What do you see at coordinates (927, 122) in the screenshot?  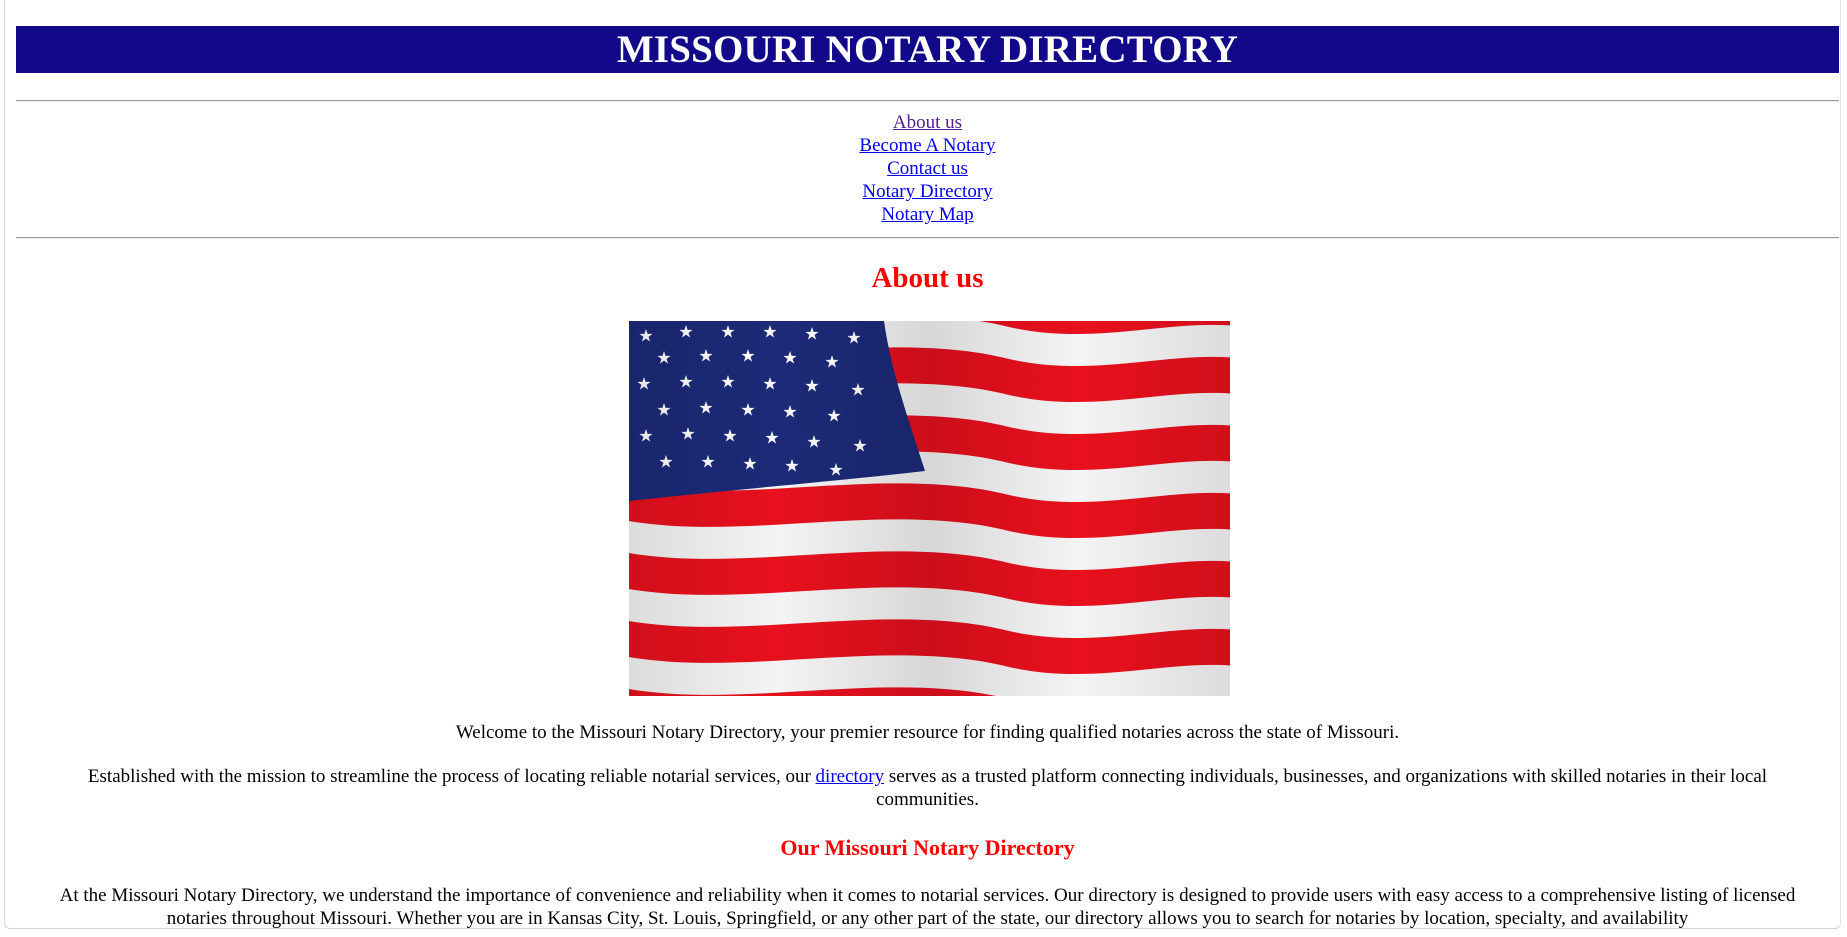 I see `nav-link-about-us: About us` at bounding box center [927, 122].